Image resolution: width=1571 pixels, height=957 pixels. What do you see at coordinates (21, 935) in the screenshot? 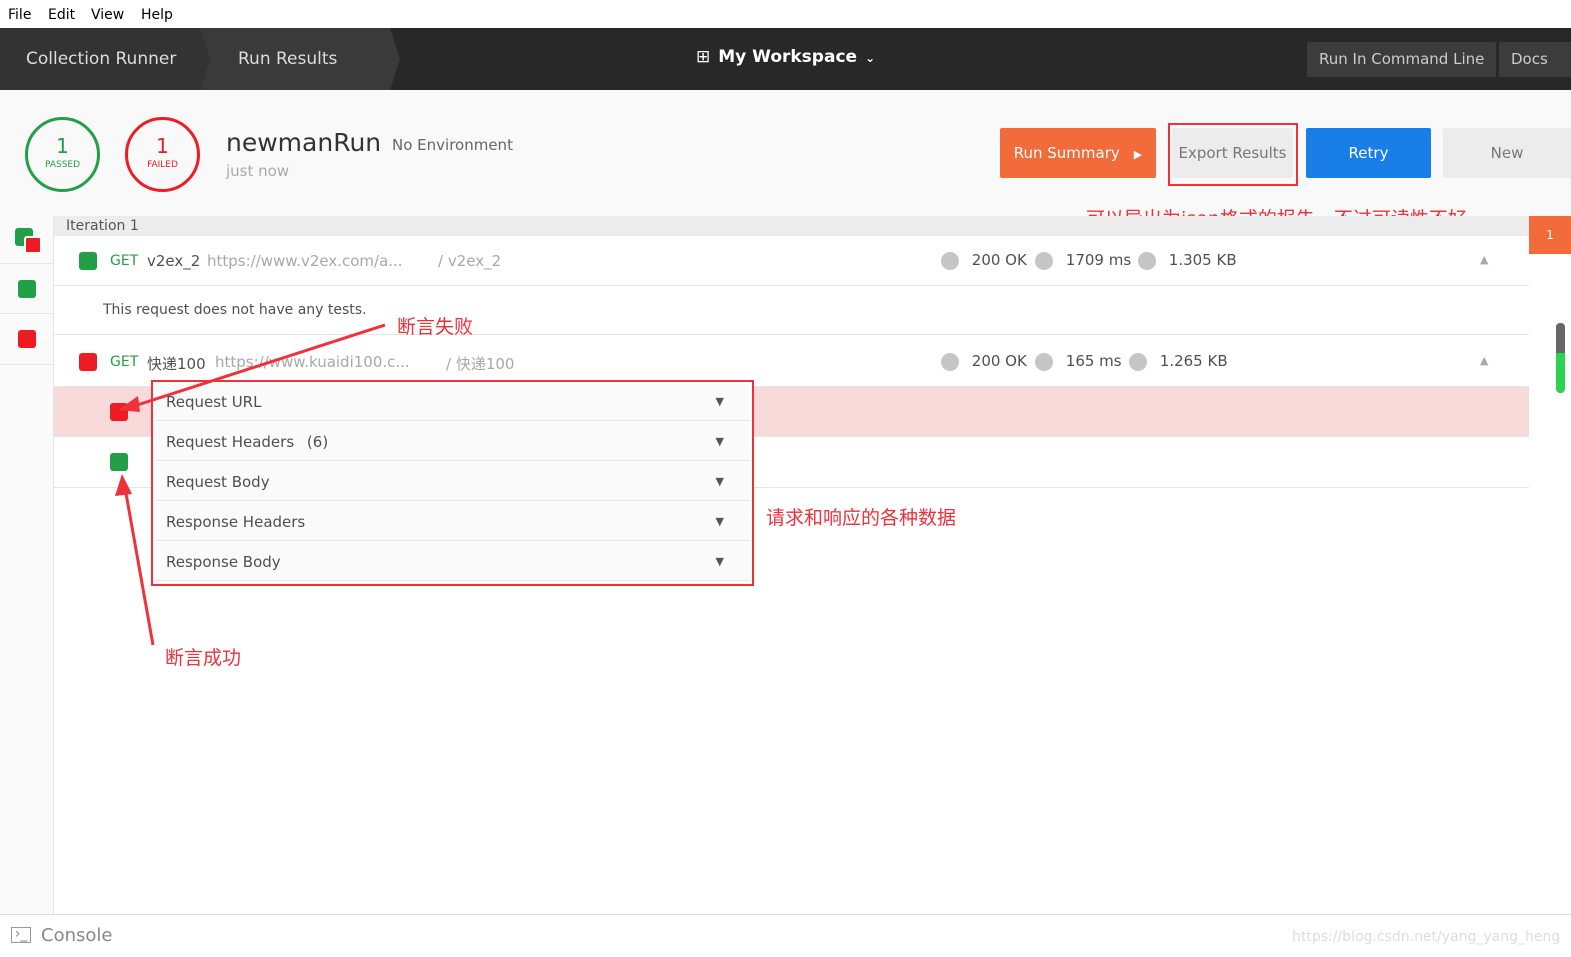
I see `console-icon: ›_` at bounding box center [21, 935].